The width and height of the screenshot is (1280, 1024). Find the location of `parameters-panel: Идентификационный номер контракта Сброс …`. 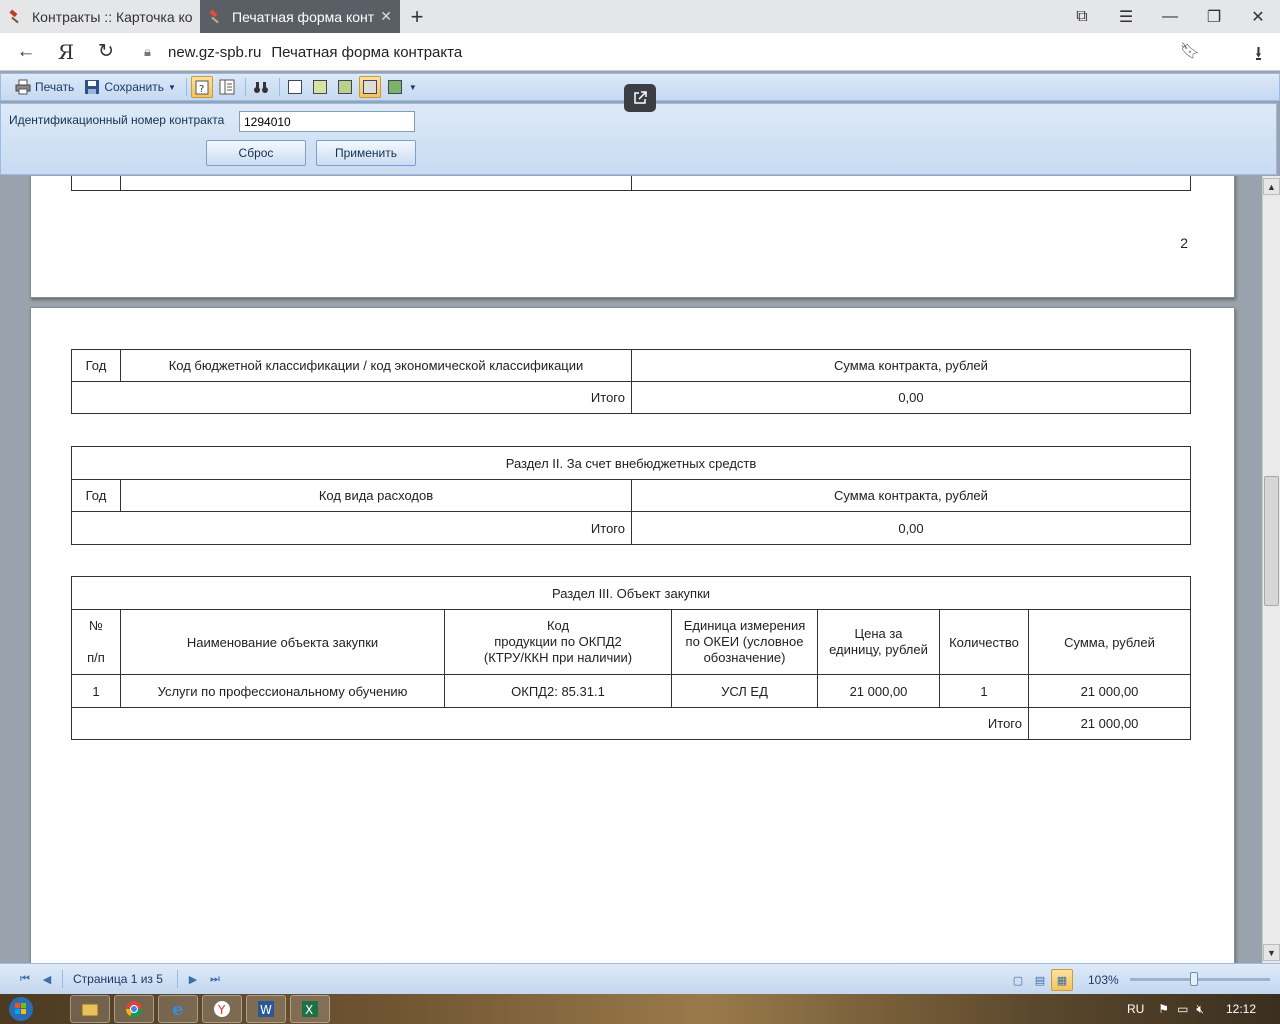

parameters-panel: Идентификационный номер контракта Сброс … is located at coordinates (638, 139).